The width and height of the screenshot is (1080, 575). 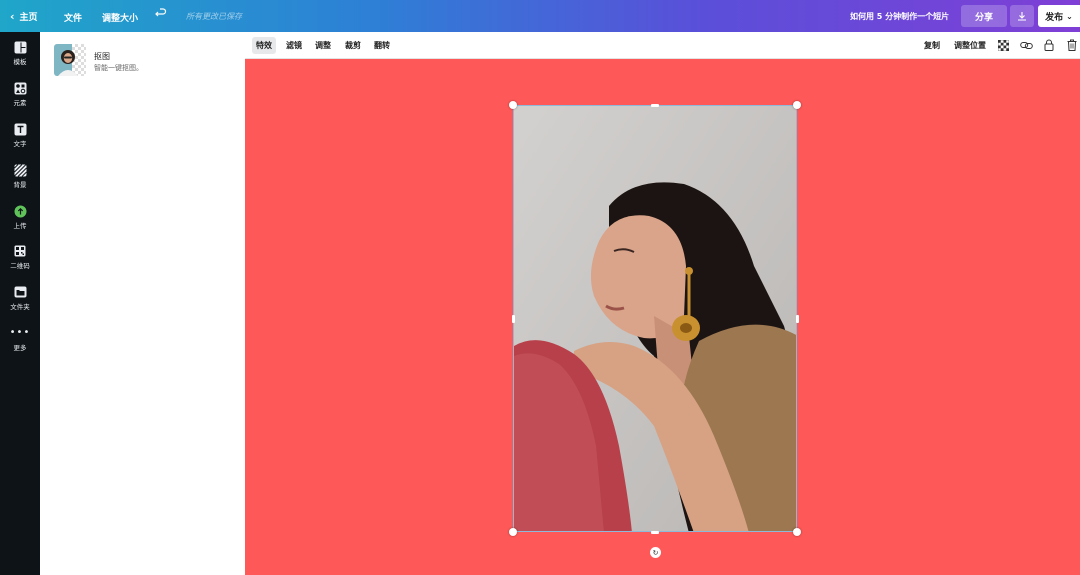 What do you see at coordinates (102, 56) in the screenshot?
I see `panel-title: 抠图` at bounding box center [102, 56].